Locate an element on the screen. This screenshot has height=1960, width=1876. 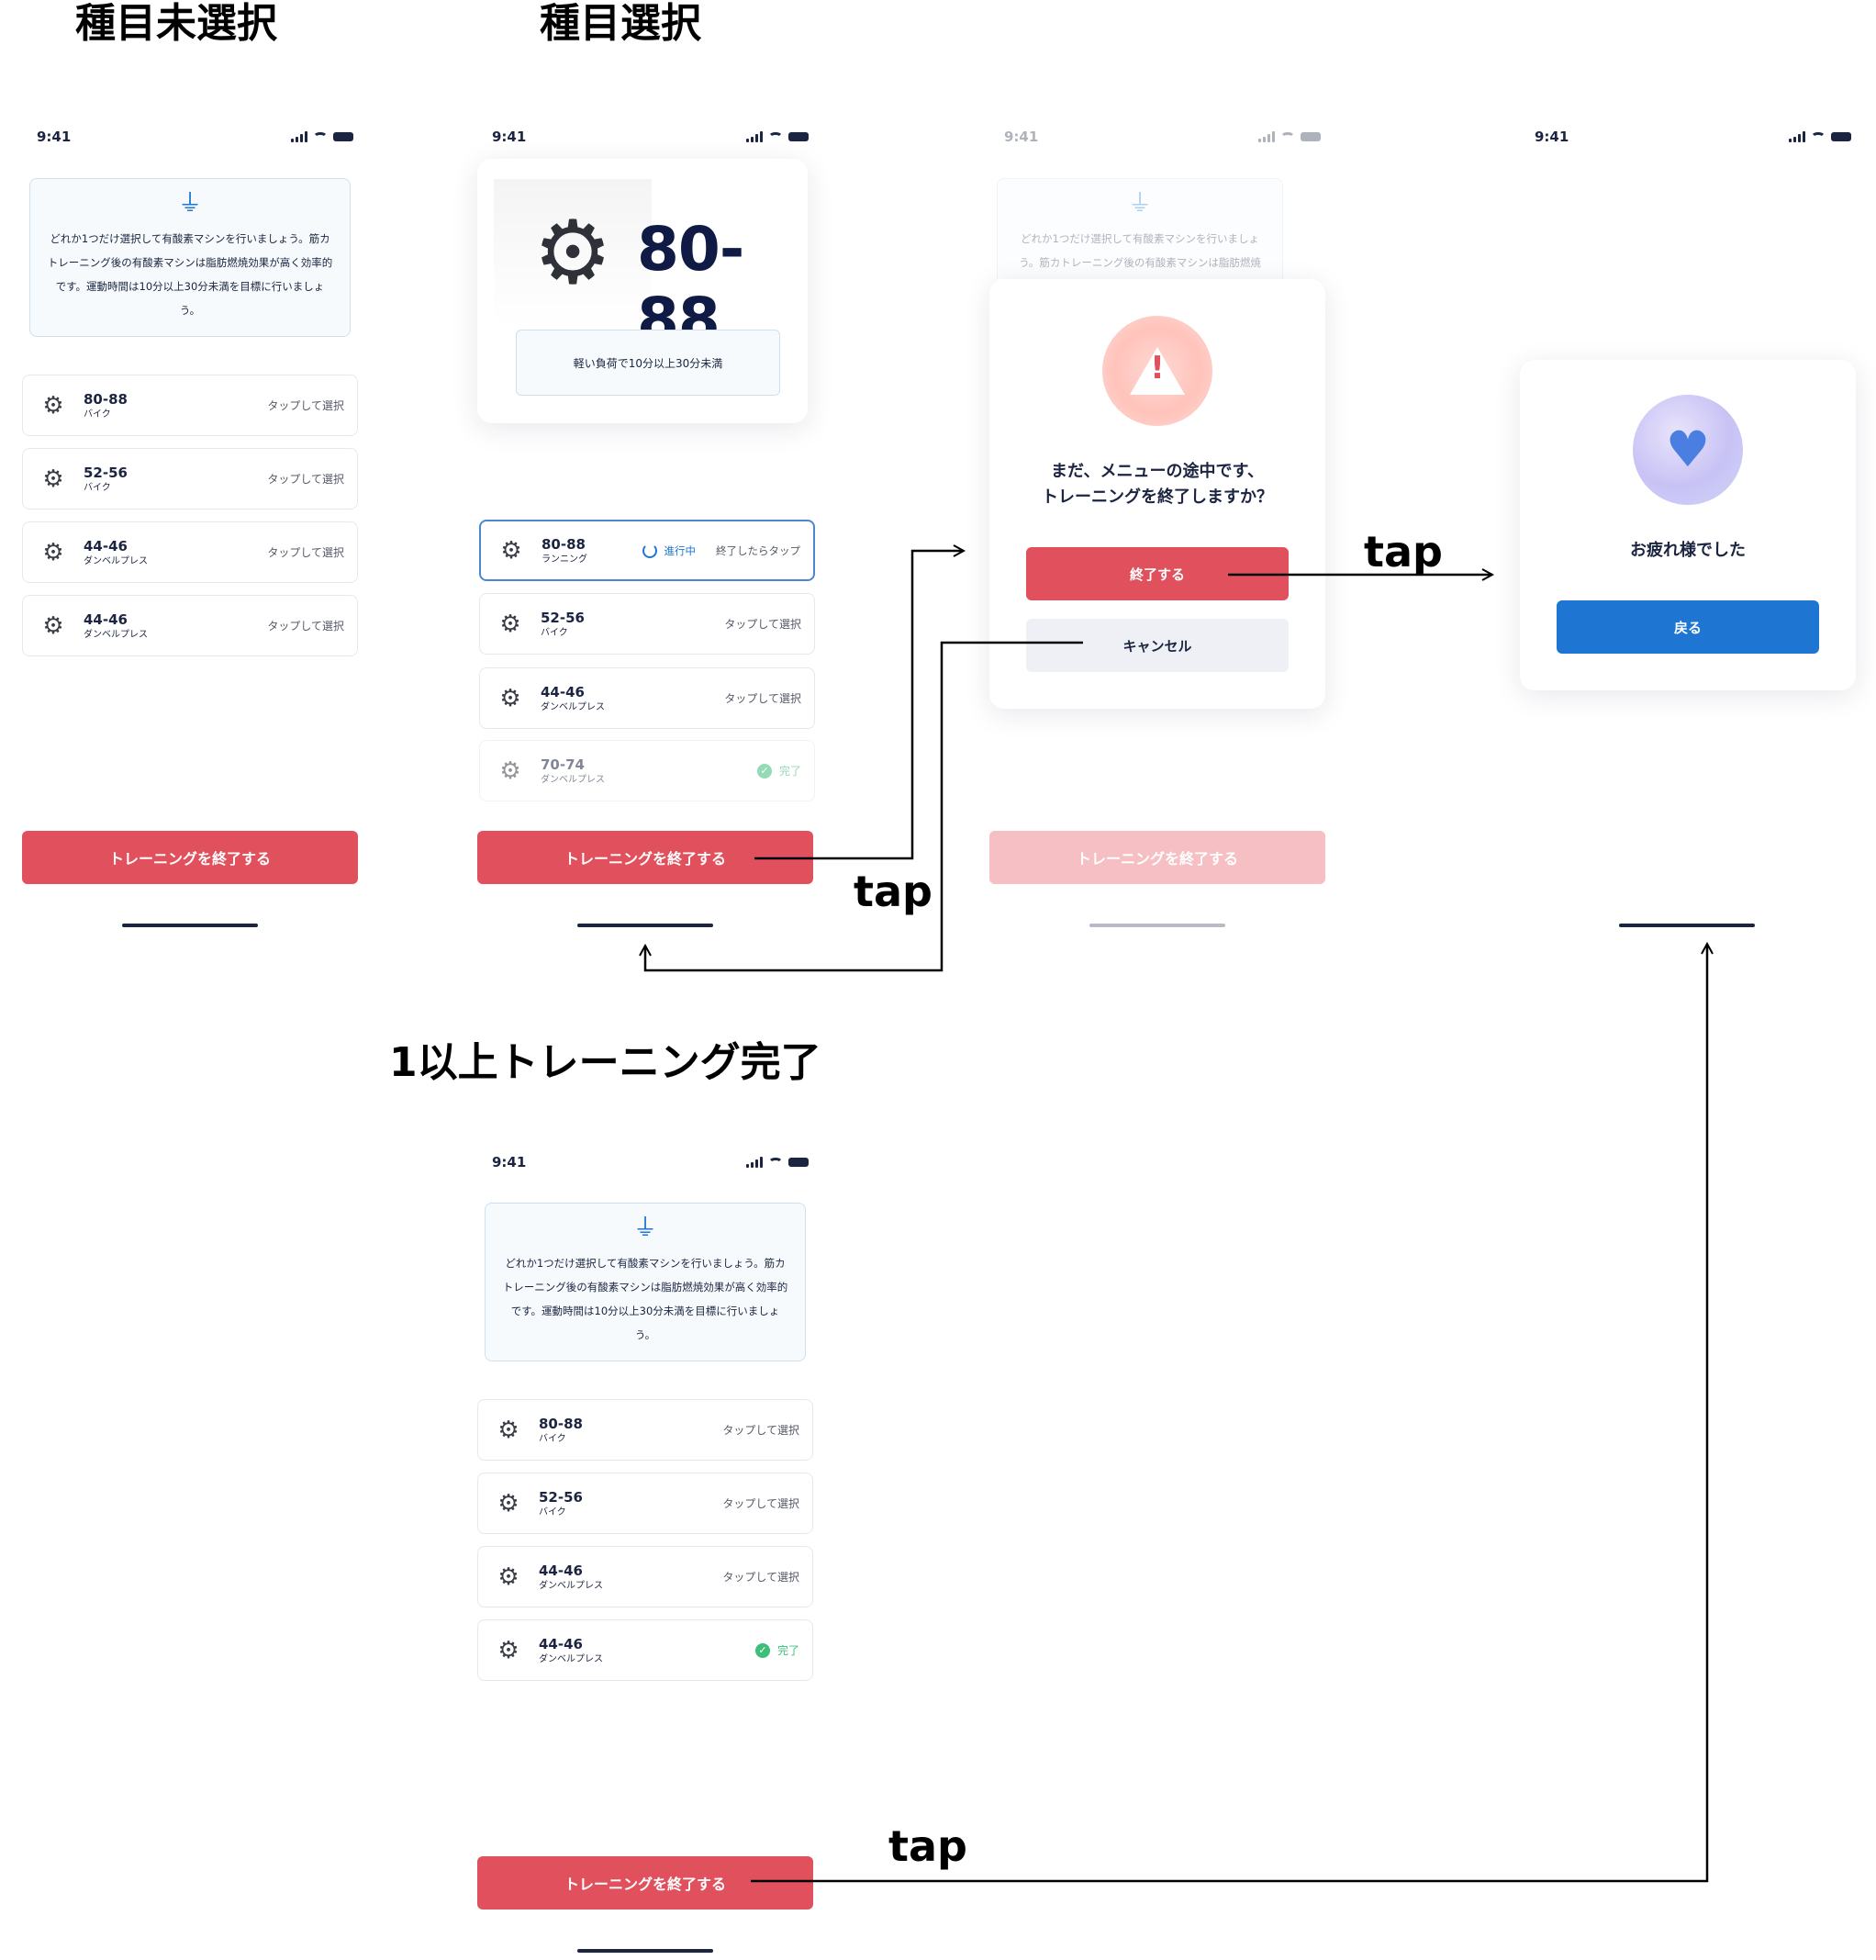
arrow-cancel-back is located at coordinates (864, 806).